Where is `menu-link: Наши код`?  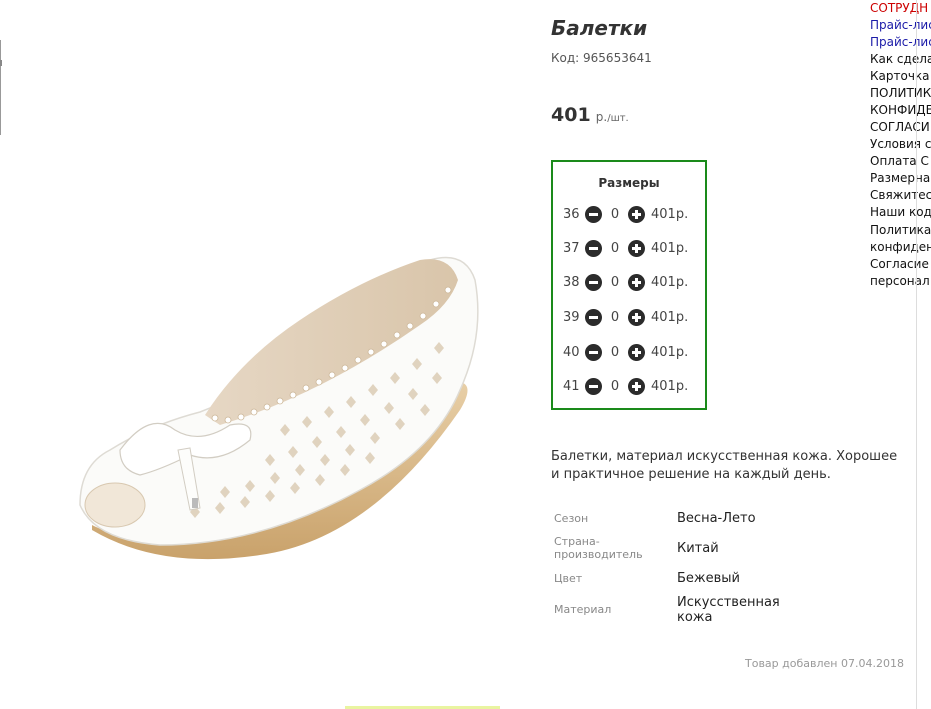
menu-link: Наши код is located at coordinates (900, 212).